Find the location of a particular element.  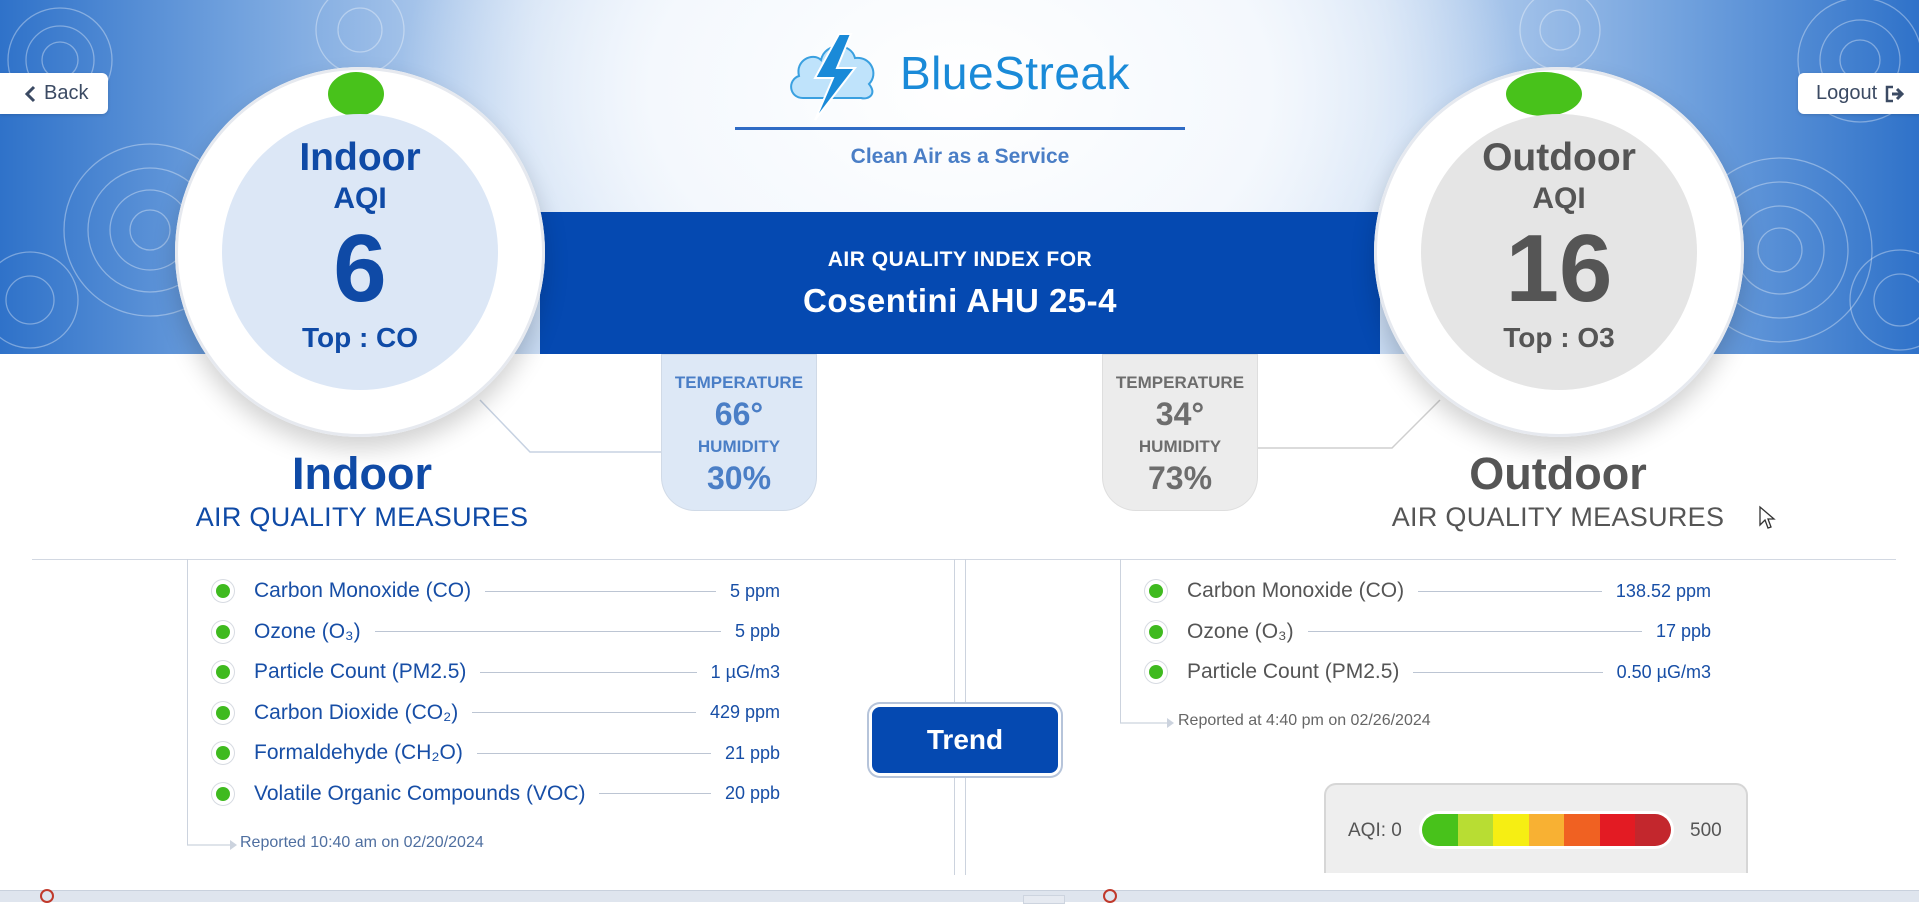

taskbar-item is located at coordinates (1044, 899).